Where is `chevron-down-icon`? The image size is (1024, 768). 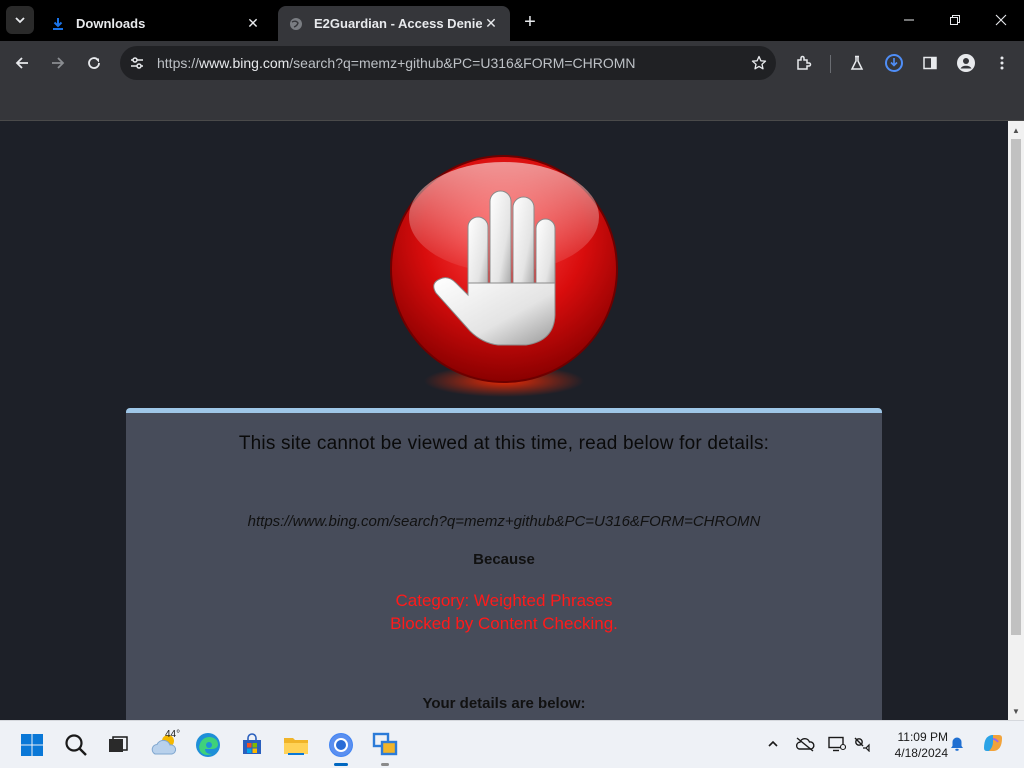 chevron-down-icon is located at coordinates (20, 20).